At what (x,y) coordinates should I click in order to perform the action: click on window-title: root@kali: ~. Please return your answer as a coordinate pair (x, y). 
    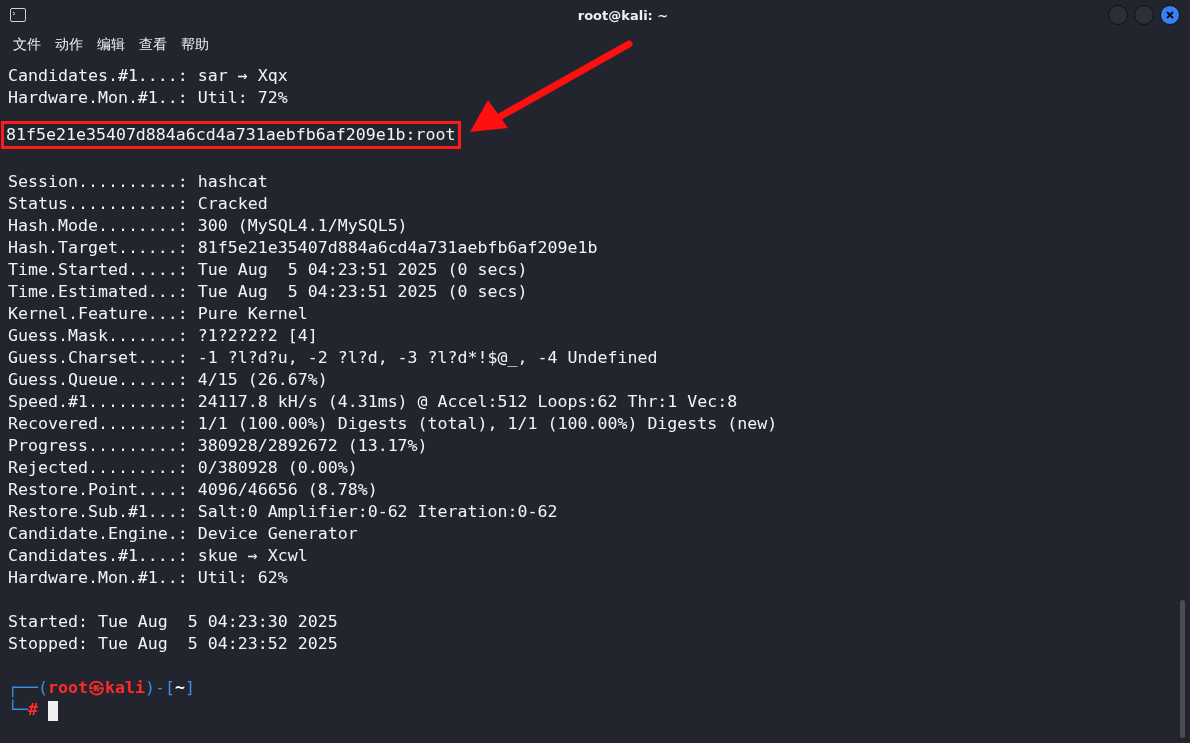
    Looking at the image, I should click on (623, 15).